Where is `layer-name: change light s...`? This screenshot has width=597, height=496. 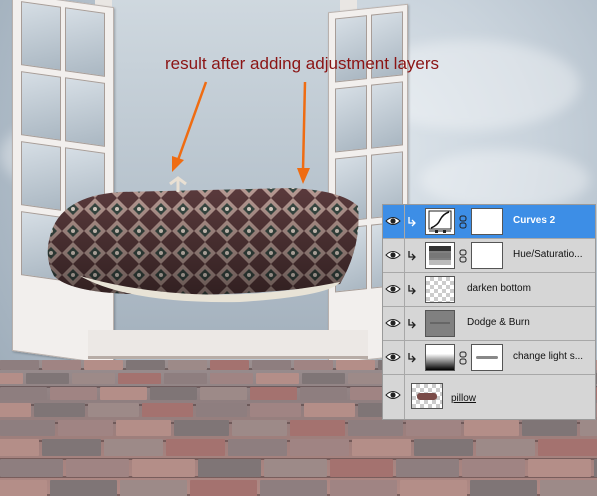
layer-name: change light s... is located at coordinates (548, 356).